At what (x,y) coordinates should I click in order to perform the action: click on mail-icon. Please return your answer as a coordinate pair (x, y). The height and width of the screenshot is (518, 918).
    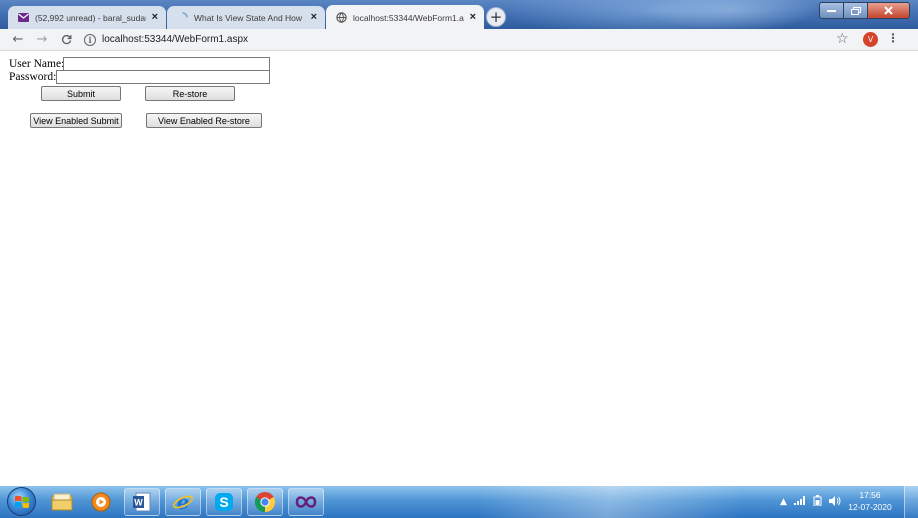
    Looking at the image, I should click on (23, 17).